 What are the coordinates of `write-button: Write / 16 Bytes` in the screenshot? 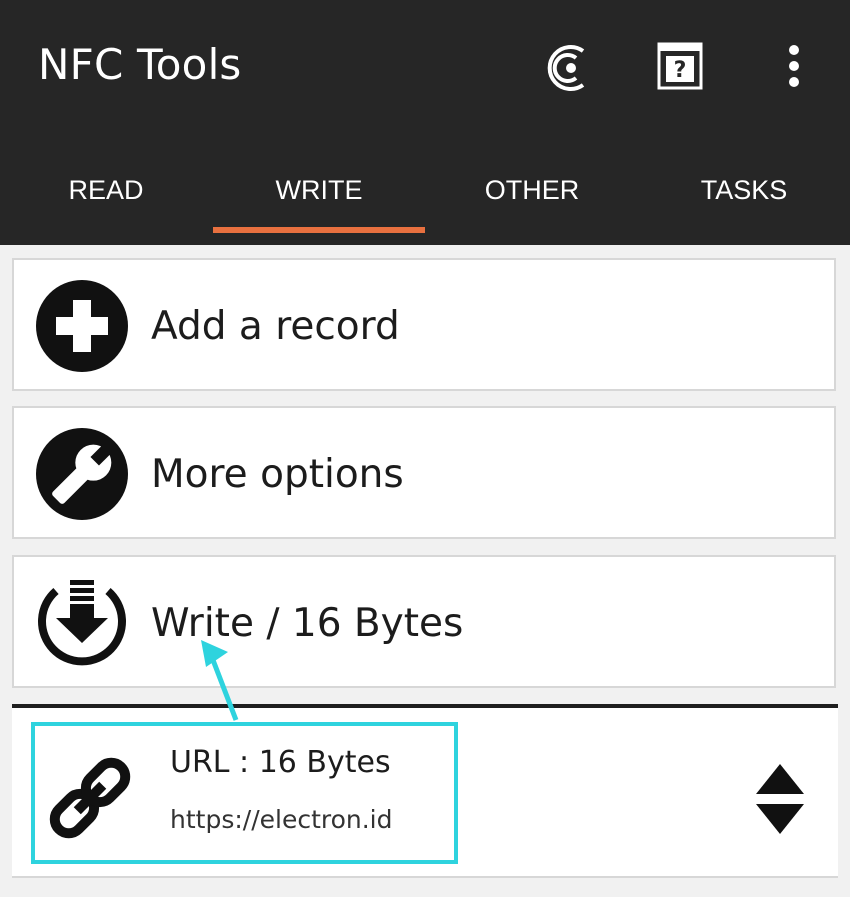 It's located at (424, 621).